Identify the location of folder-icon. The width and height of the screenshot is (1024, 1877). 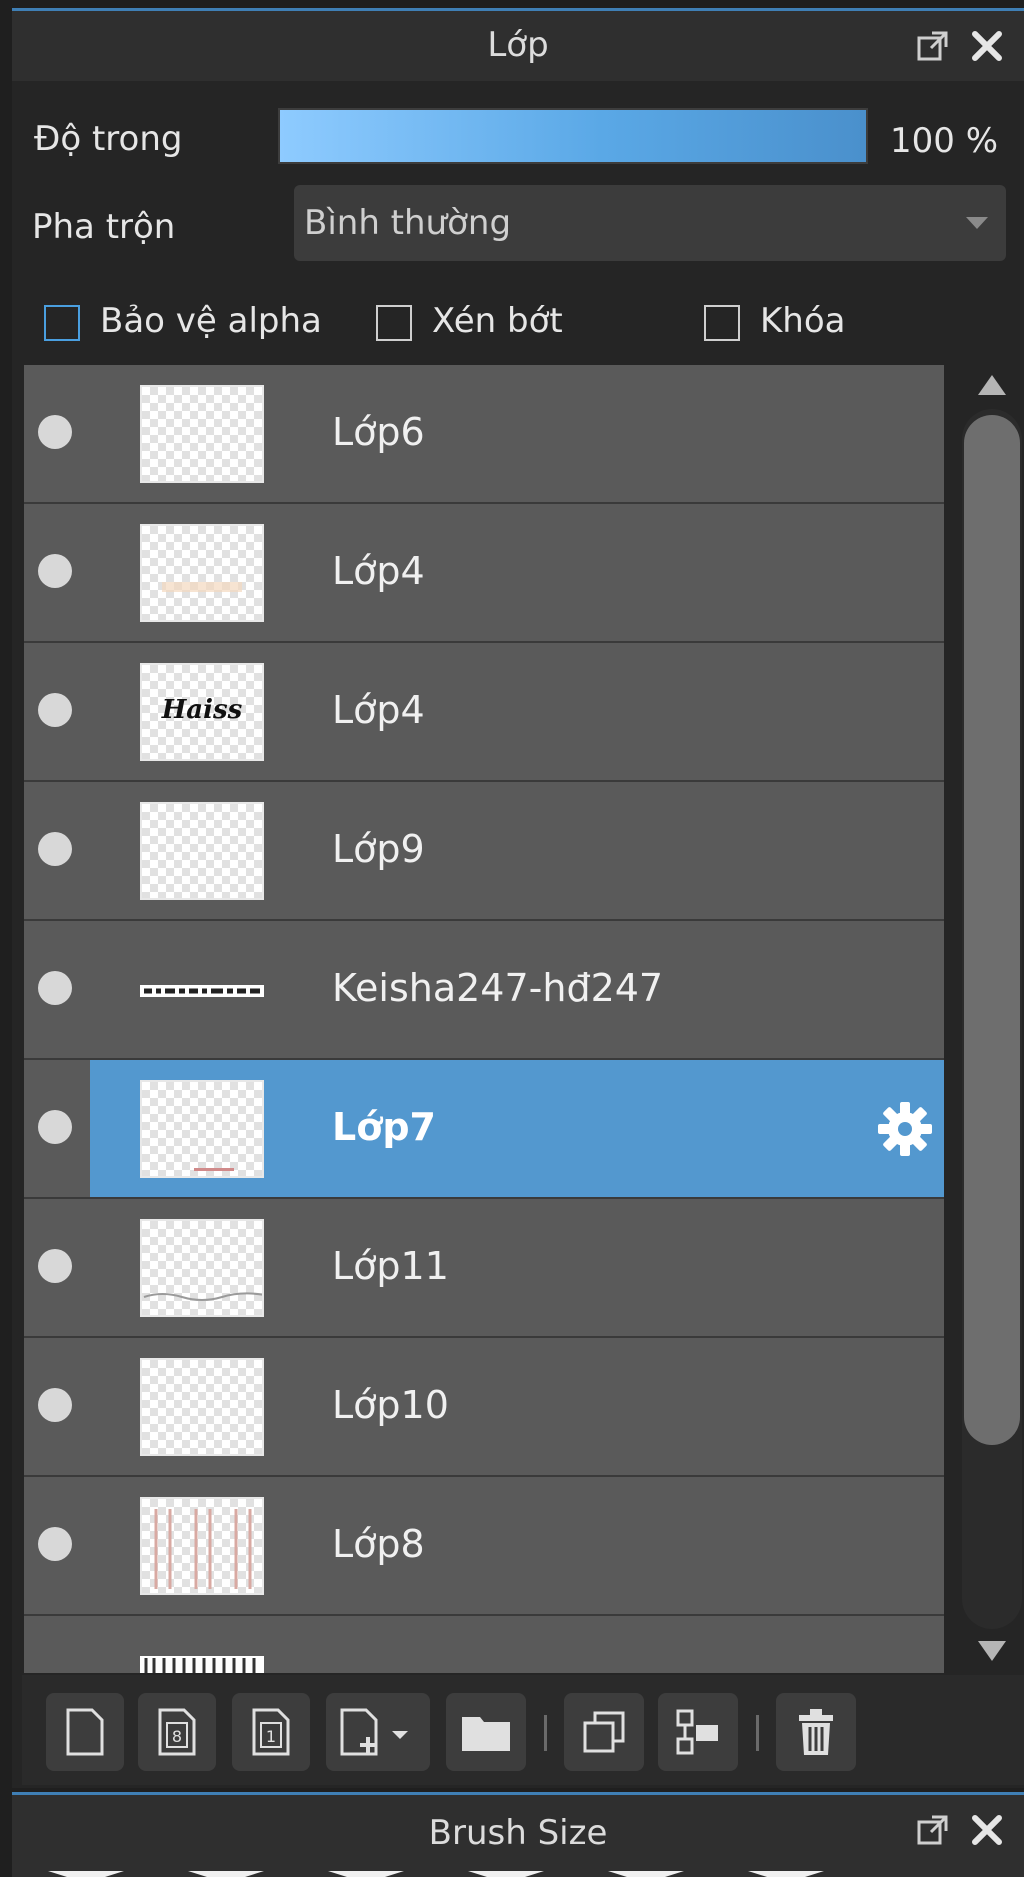
(486, 1734).